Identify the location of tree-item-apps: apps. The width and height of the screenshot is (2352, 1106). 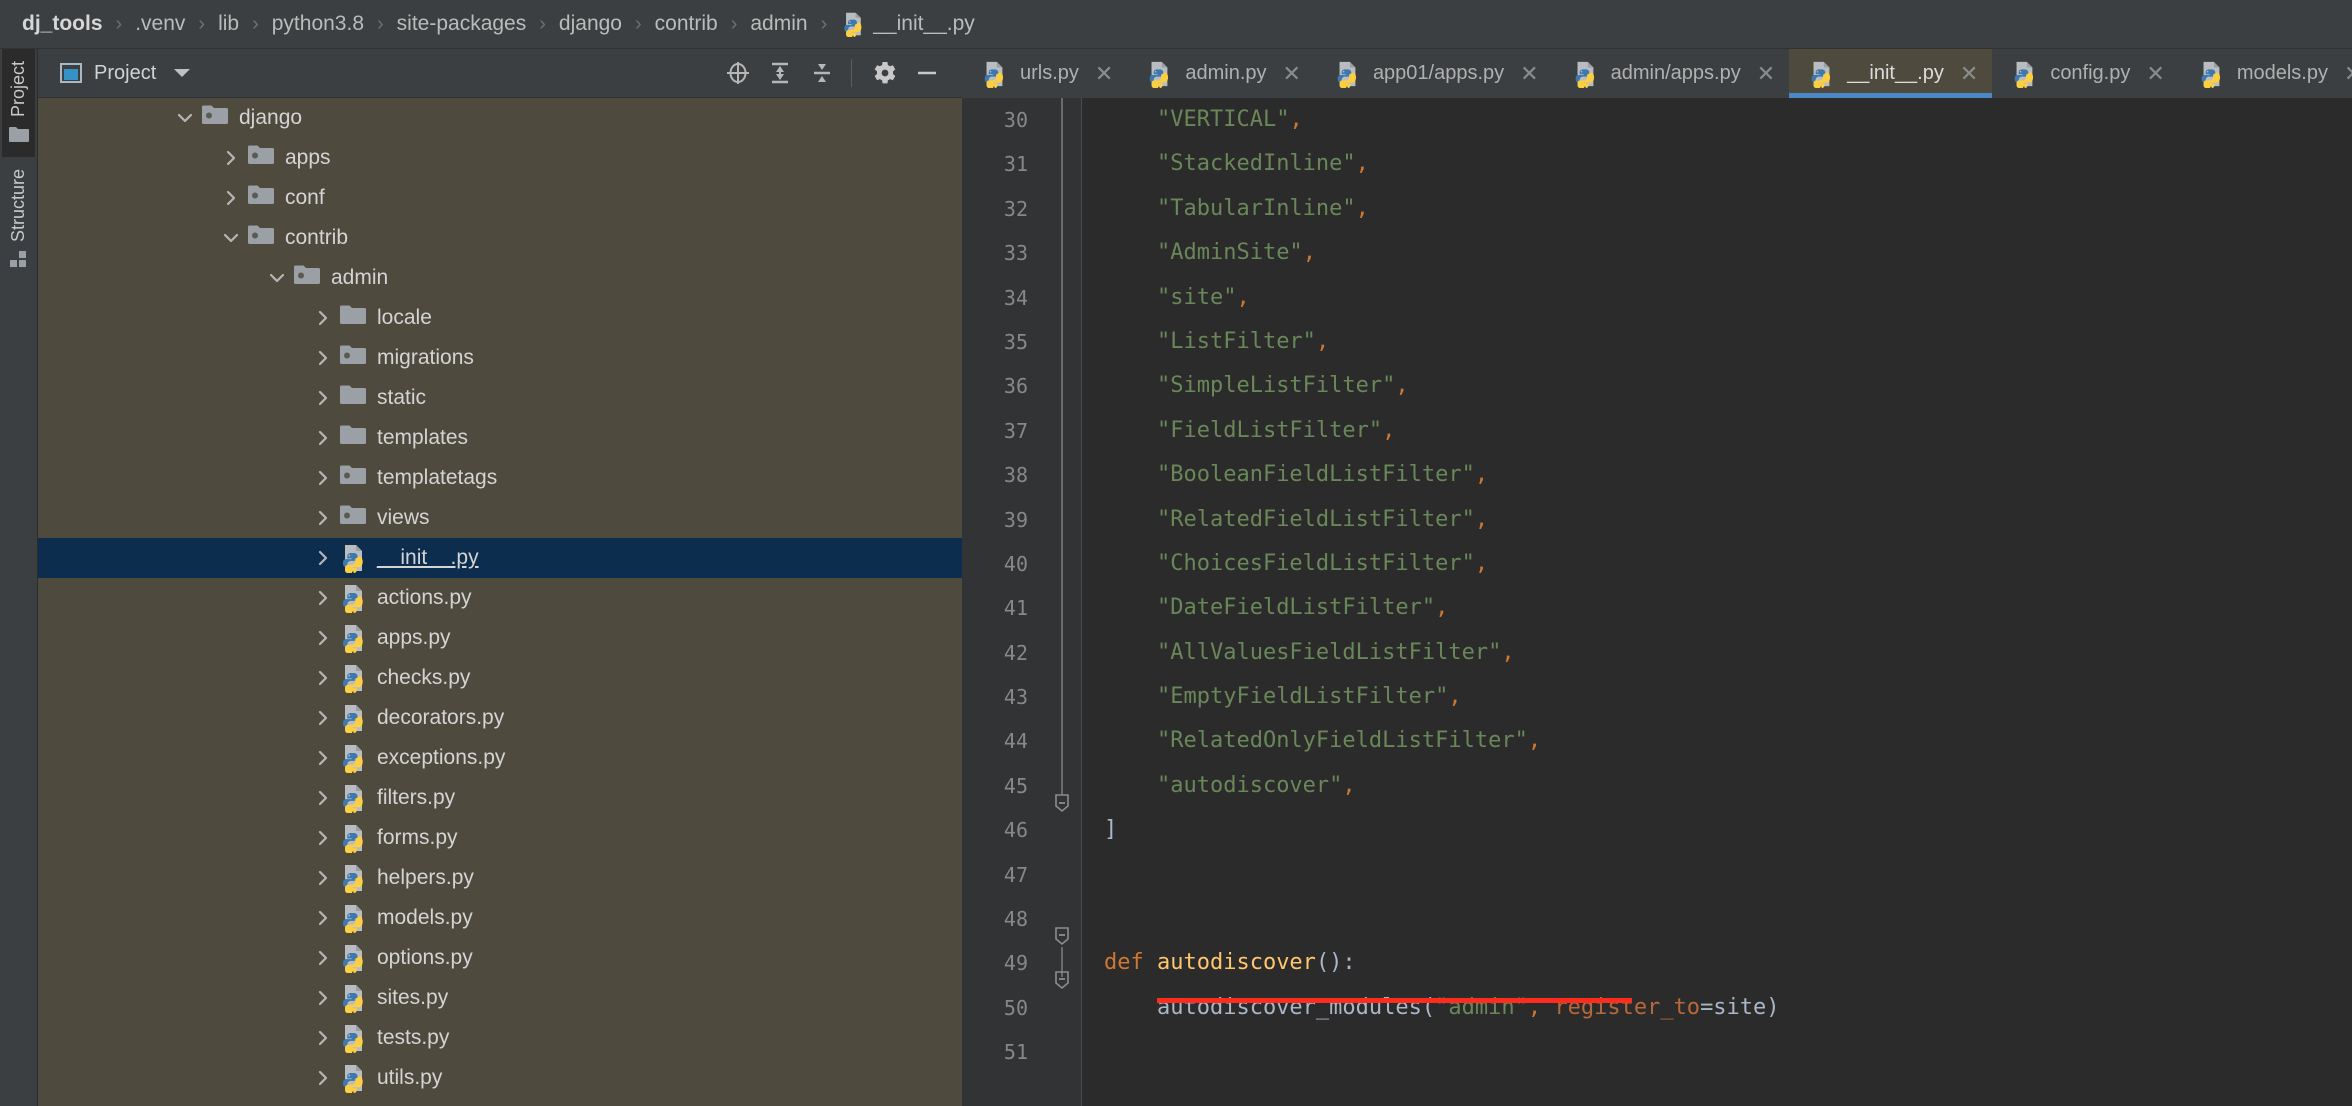
(500, 158).